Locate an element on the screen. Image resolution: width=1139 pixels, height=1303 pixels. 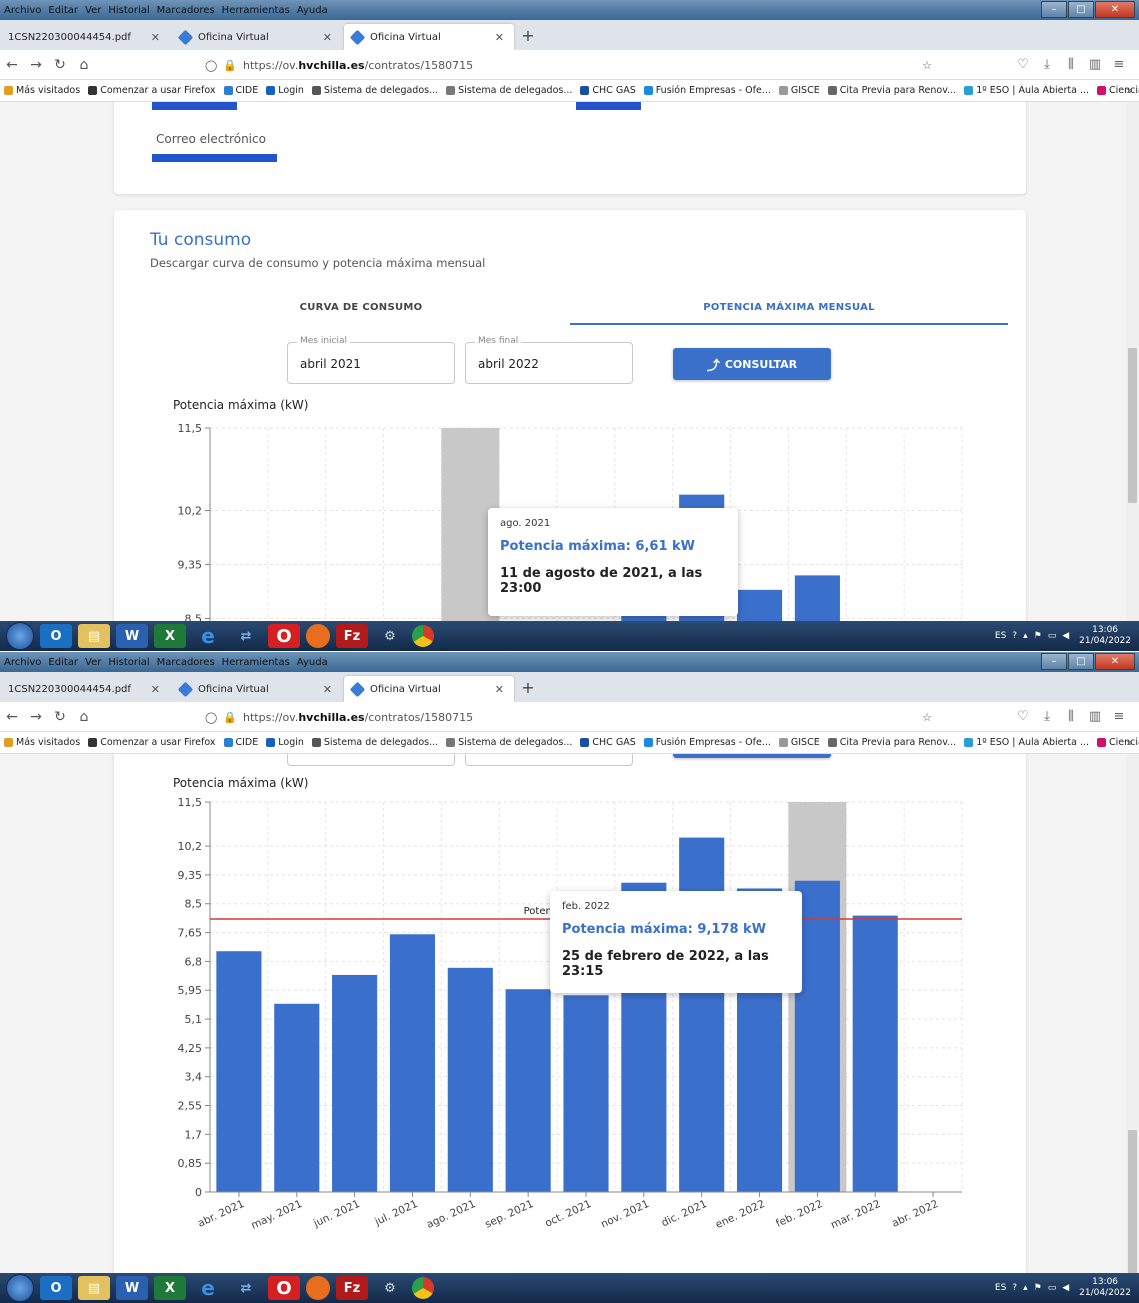
menu-ver: Ver is located at coordinates (93, 662).